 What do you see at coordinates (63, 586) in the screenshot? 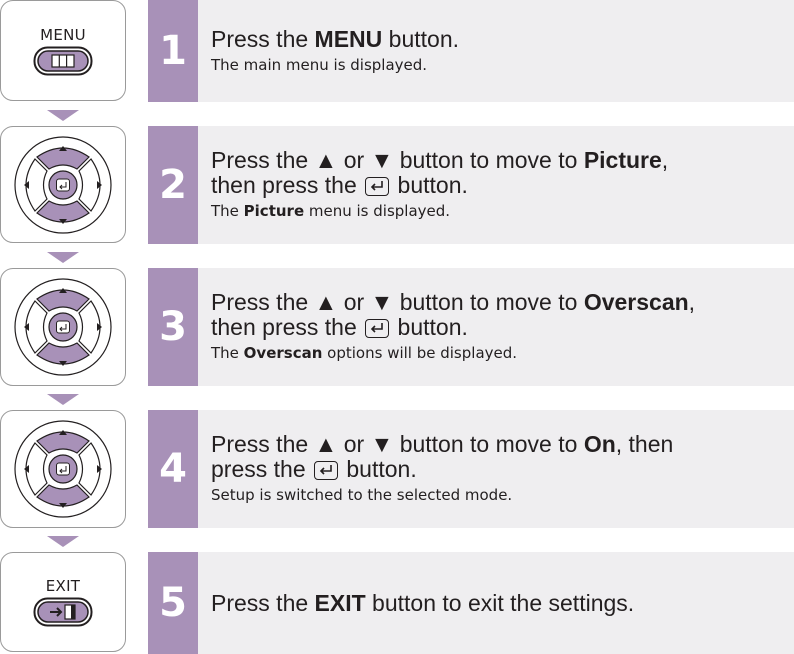
I see `exit-label: EXIT` at bounding box center [63, 586].